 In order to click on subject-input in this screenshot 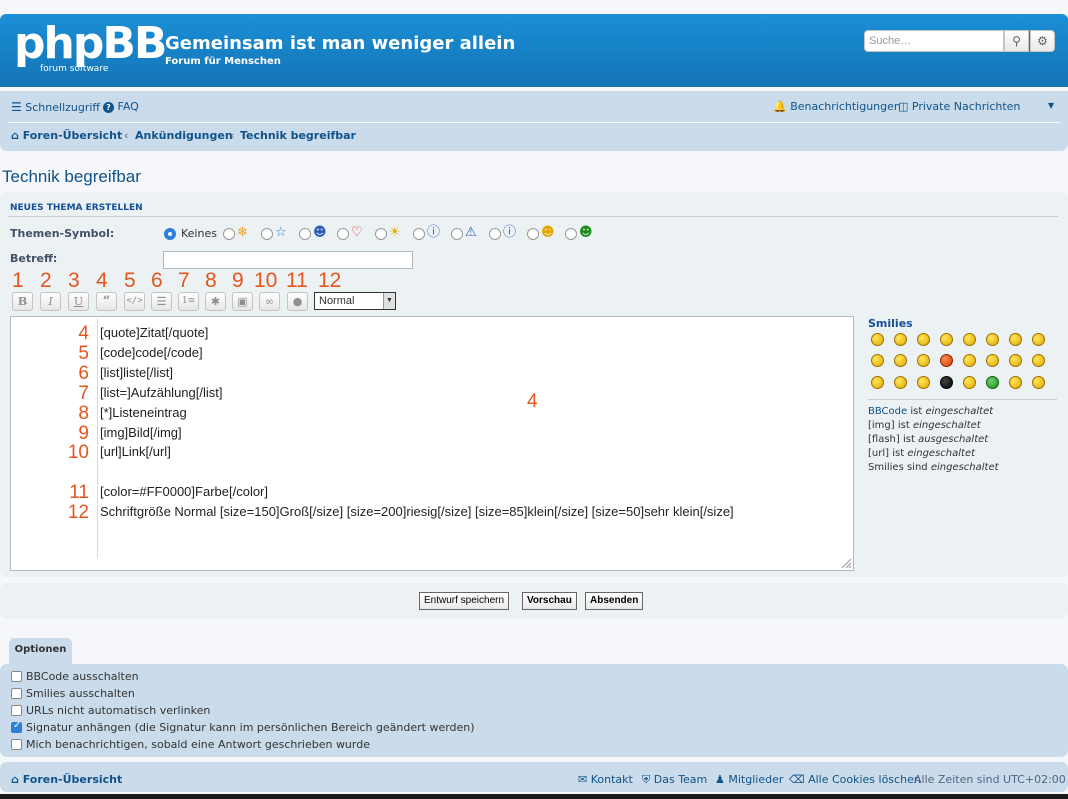, I will do `click(288, 260)`.